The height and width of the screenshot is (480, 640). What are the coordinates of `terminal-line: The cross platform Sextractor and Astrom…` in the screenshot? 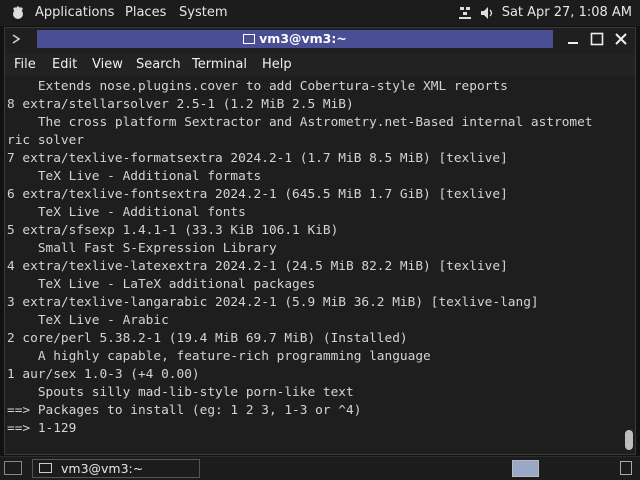 It's located at (300, 122).